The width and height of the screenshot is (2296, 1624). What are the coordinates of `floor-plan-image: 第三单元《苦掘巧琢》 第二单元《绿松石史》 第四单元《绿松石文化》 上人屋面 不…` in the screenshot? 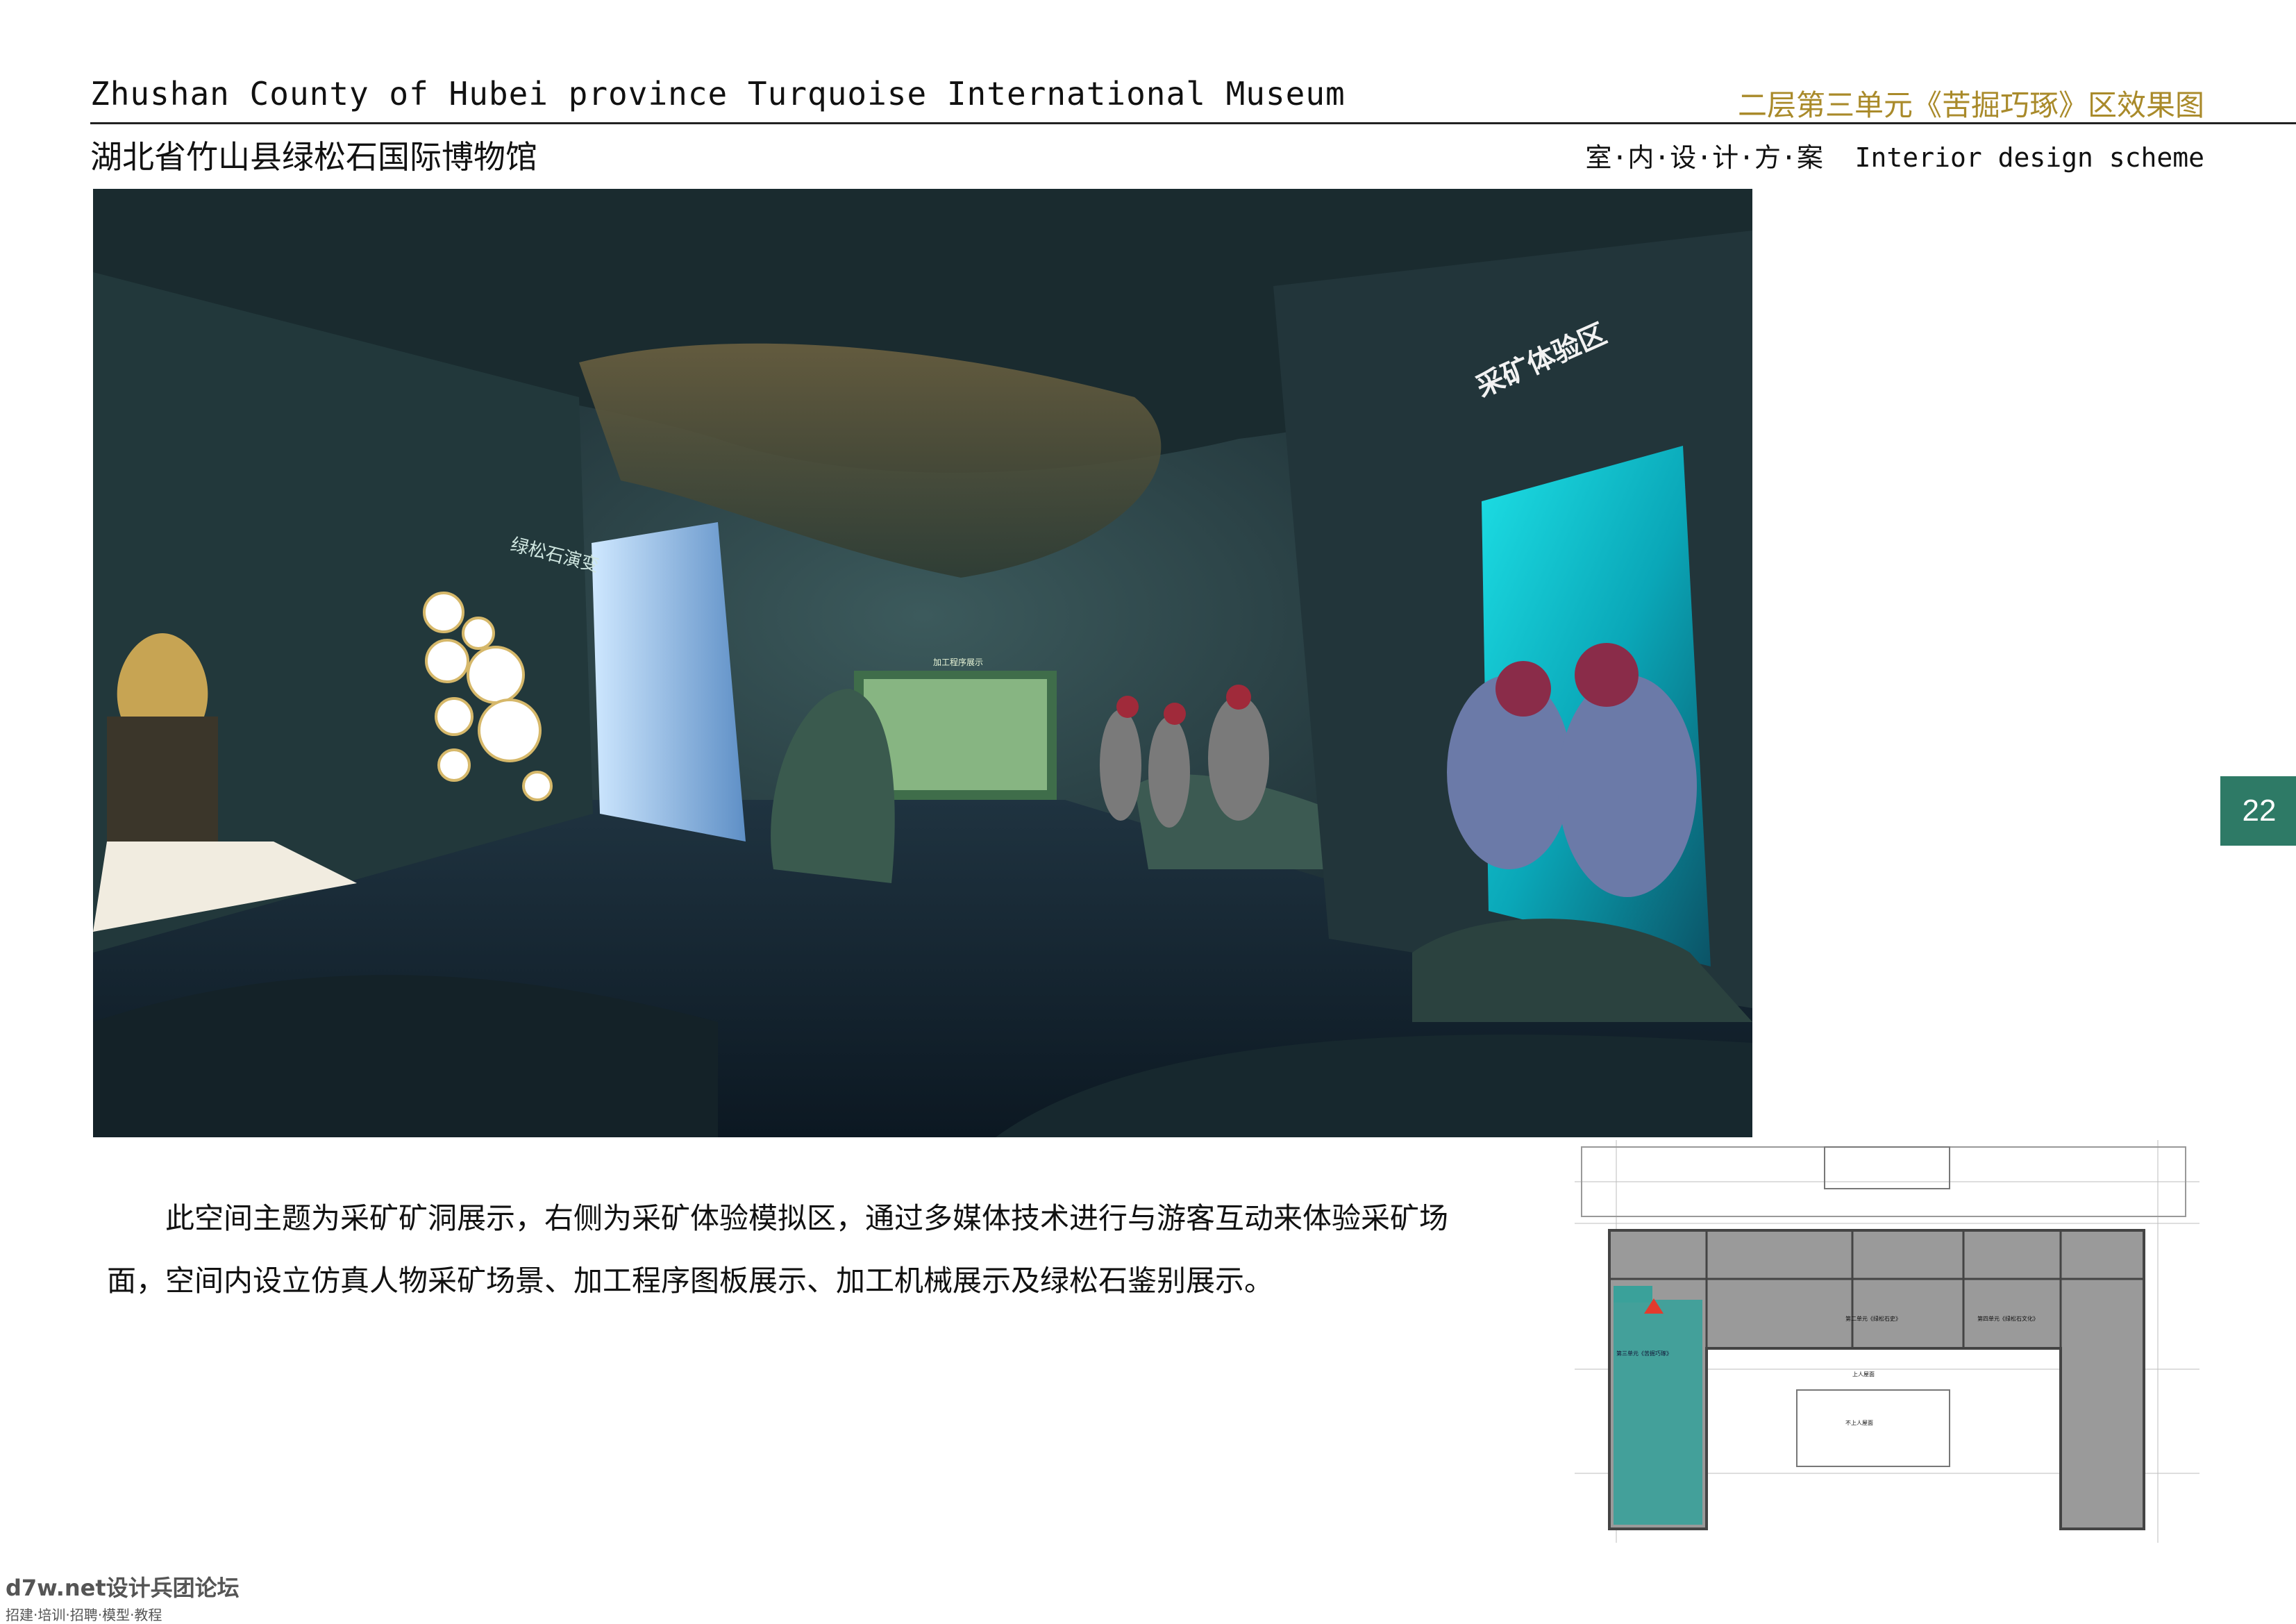 It's located at (1887, 1342).